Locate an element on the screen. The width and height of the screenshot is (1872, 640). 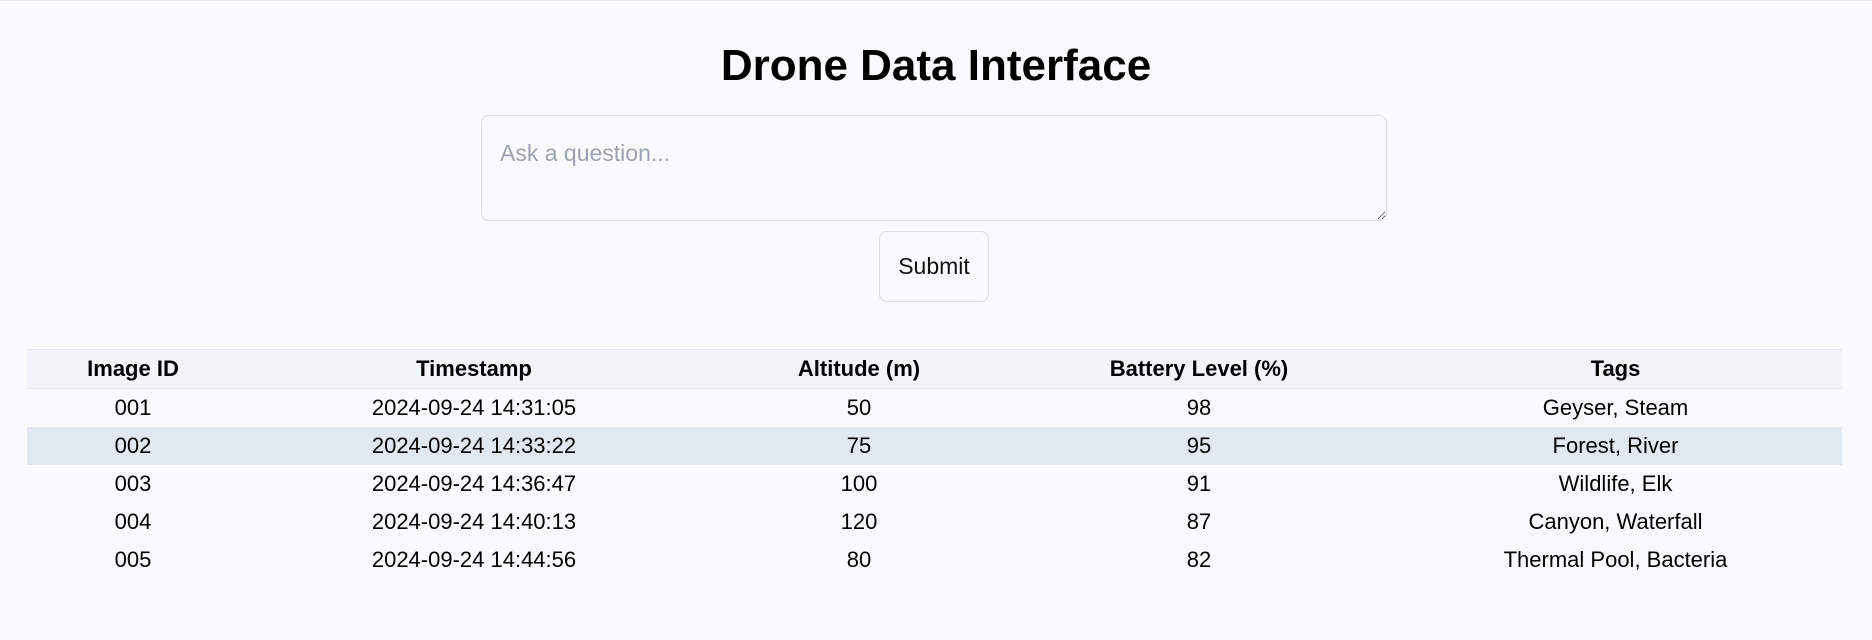
top-divider is located at coordinates (936, 0).